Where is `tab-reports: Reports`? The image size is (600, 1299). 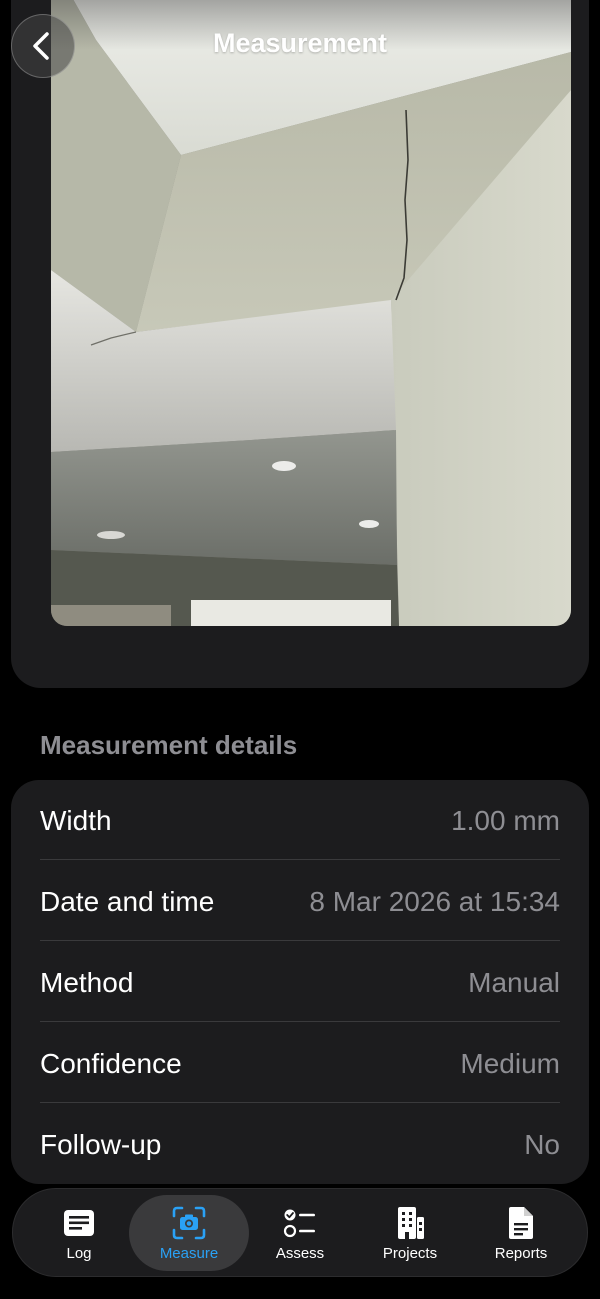
tab-reports: Reports is located at coordinates (521, 1233).